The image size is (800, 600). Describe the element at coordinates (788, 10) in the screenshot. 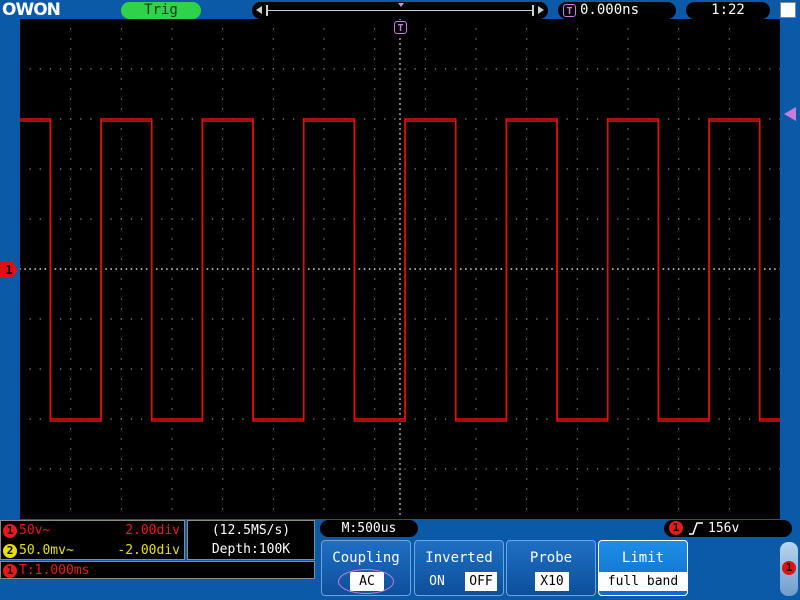

I see `close-icon` at that location.